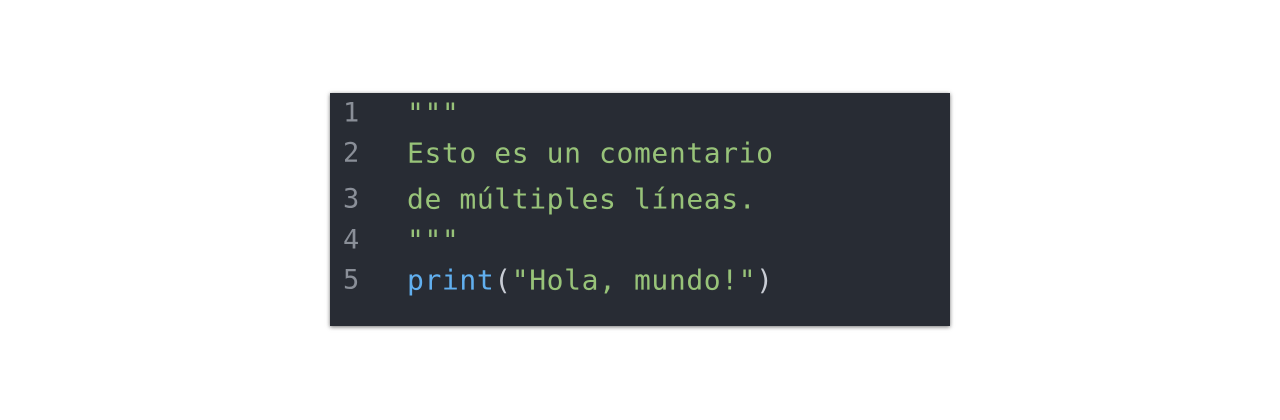 This screenshot has height=420, width=1280. What do you see at coordinates (640, 112) in the screenshot?
I see `code-line: 1 """` at bounding box center [640, 112].